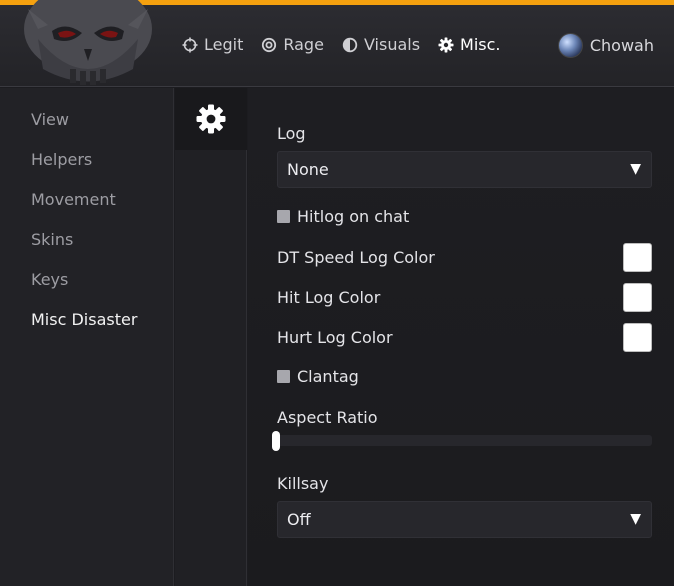 This screenshot has height=586, width=674. I want to click on target-icon, so click(269, 44).